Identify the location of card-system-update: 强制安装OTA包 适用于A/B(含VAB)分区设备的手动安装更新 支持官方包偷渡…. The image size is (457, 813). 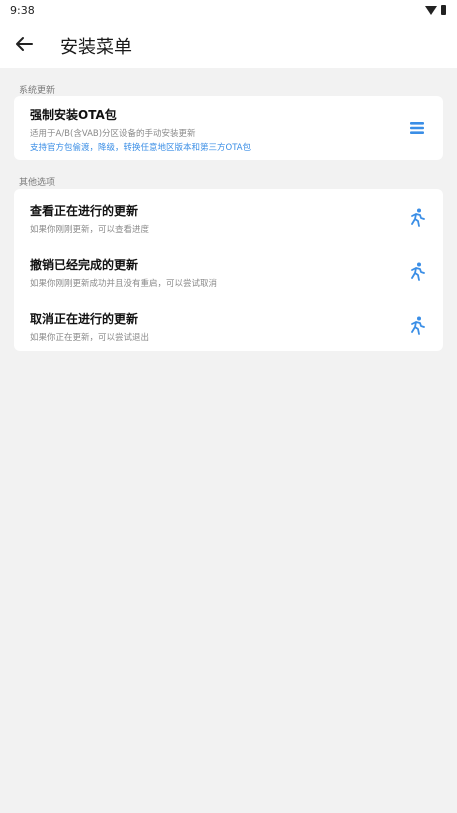
(228, 128).